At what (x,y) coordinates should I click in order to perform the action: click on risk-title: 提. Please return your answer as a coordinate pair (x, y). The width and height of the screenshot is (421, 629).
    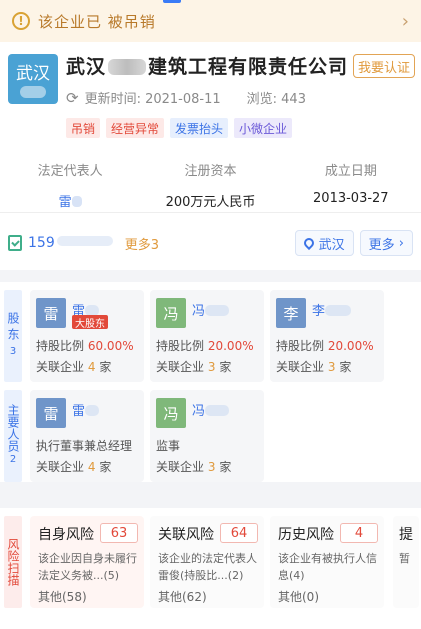
    Looking at the image, I should click on (406, 535).